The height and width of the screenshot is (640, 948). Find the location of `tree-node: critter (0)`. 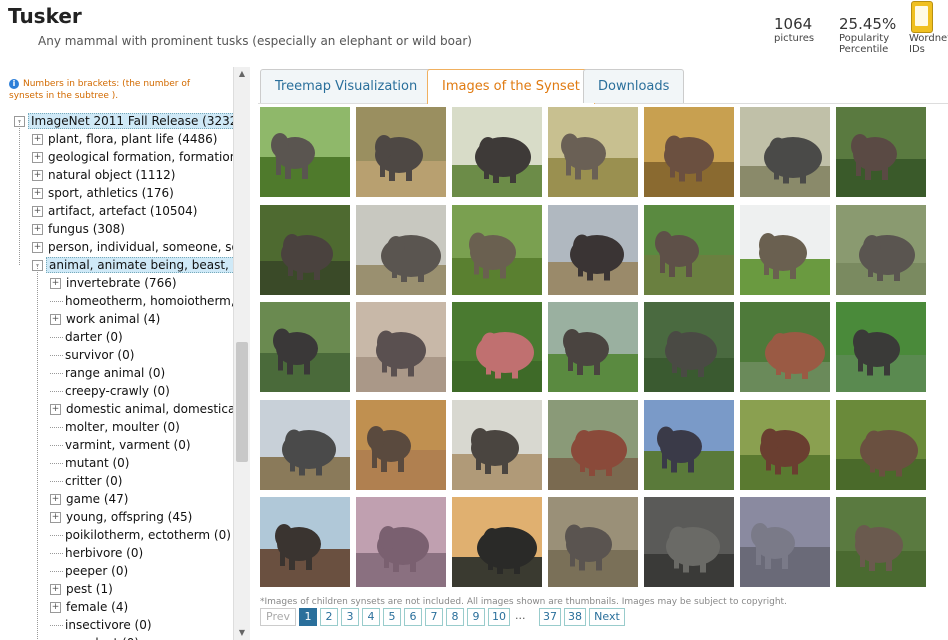

tree-node: critter (0) is located at coordinates (87, 481).